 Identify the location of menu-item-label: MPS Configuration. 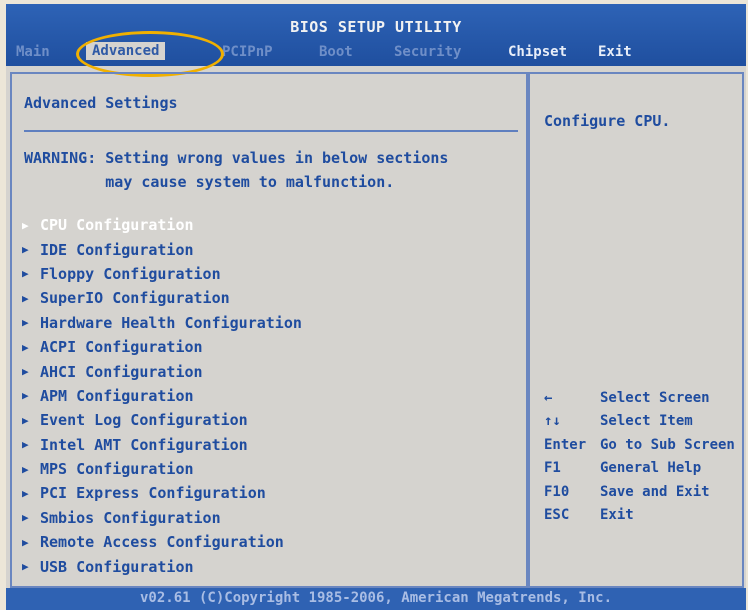
(117, 469).